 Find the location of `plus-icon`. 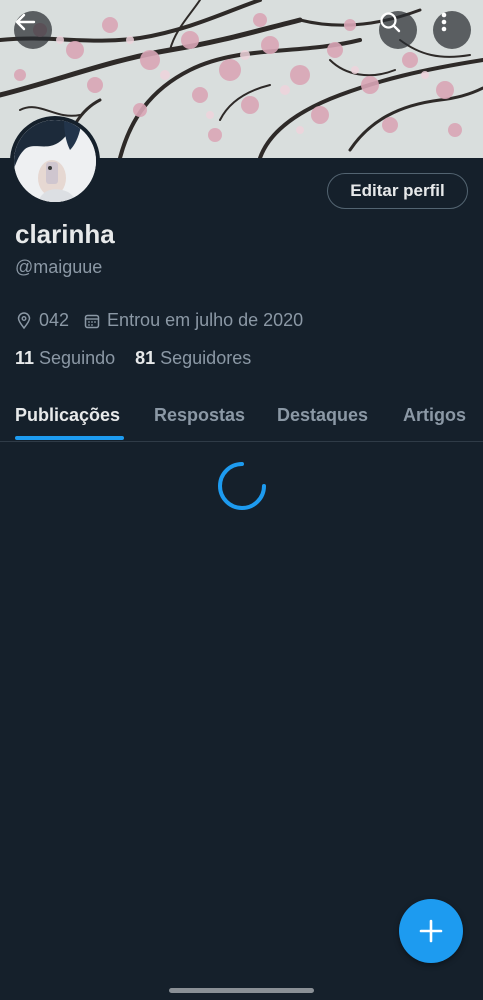

plus-icon is located at coordinates (431, 931).